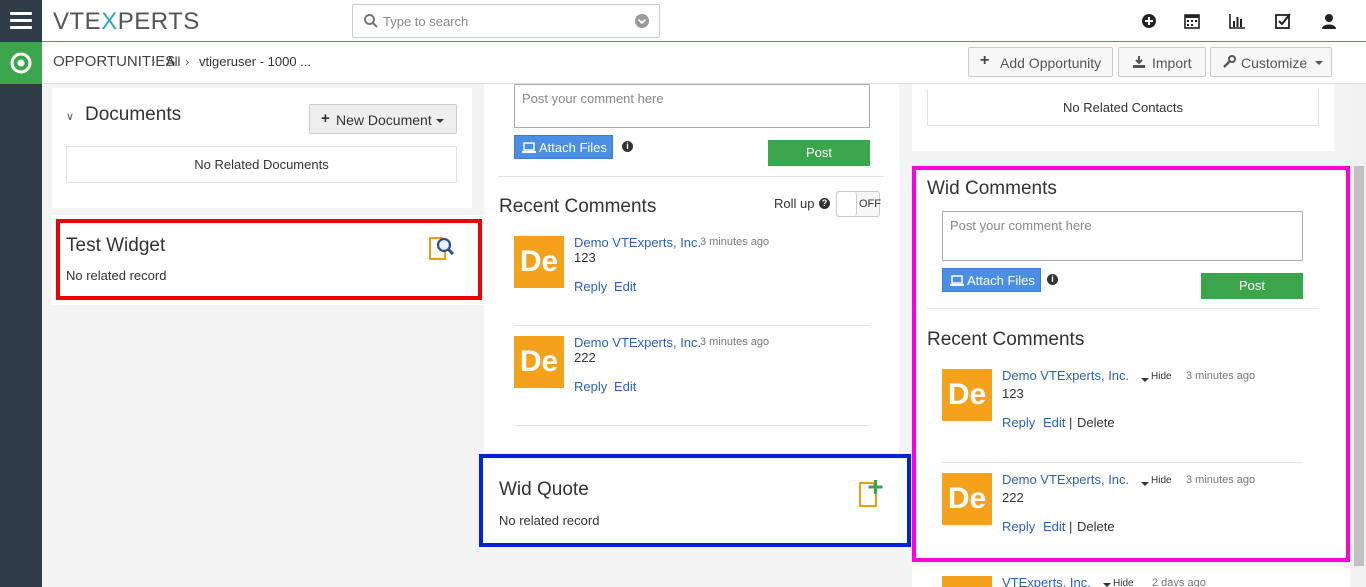 The width and height of the screenshot is (1366, 587). What do you see at coordinates (992, 188) in the screenshot?
I see `wid-comments-title: Wid Comments` at bounding box center [992, 188].